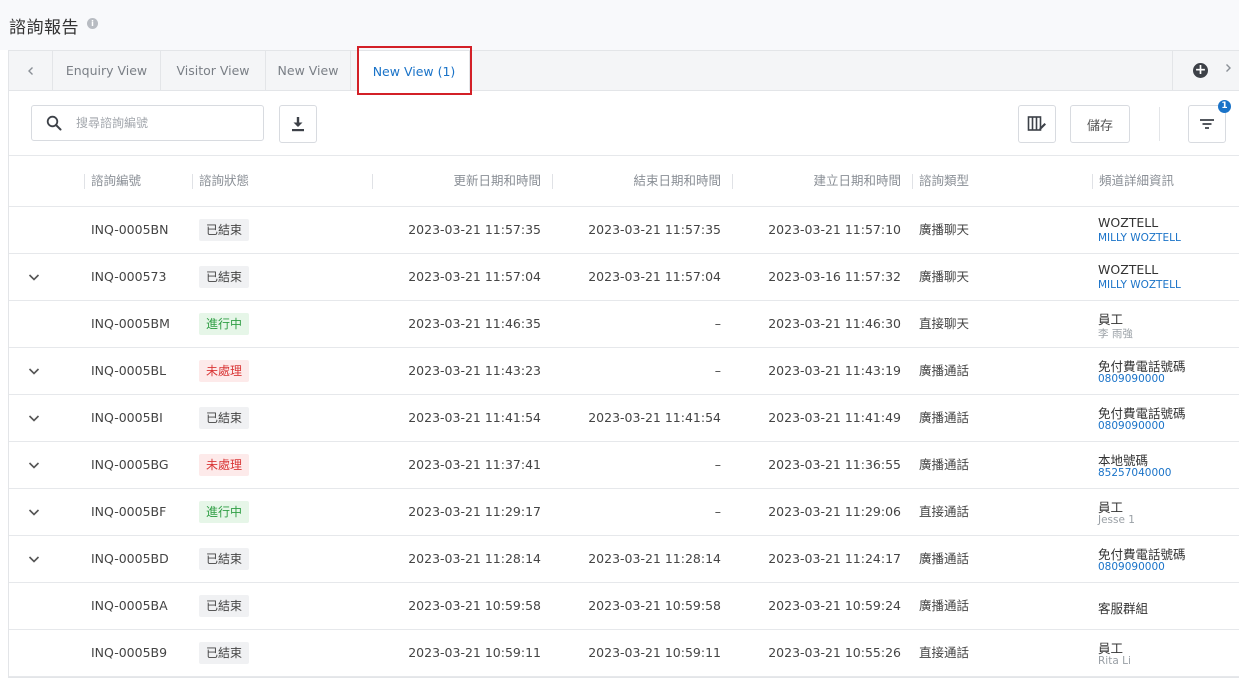 This screenshot has width=1239, height=678. I want to click on status-badge: 進行中, so click(224, 512).